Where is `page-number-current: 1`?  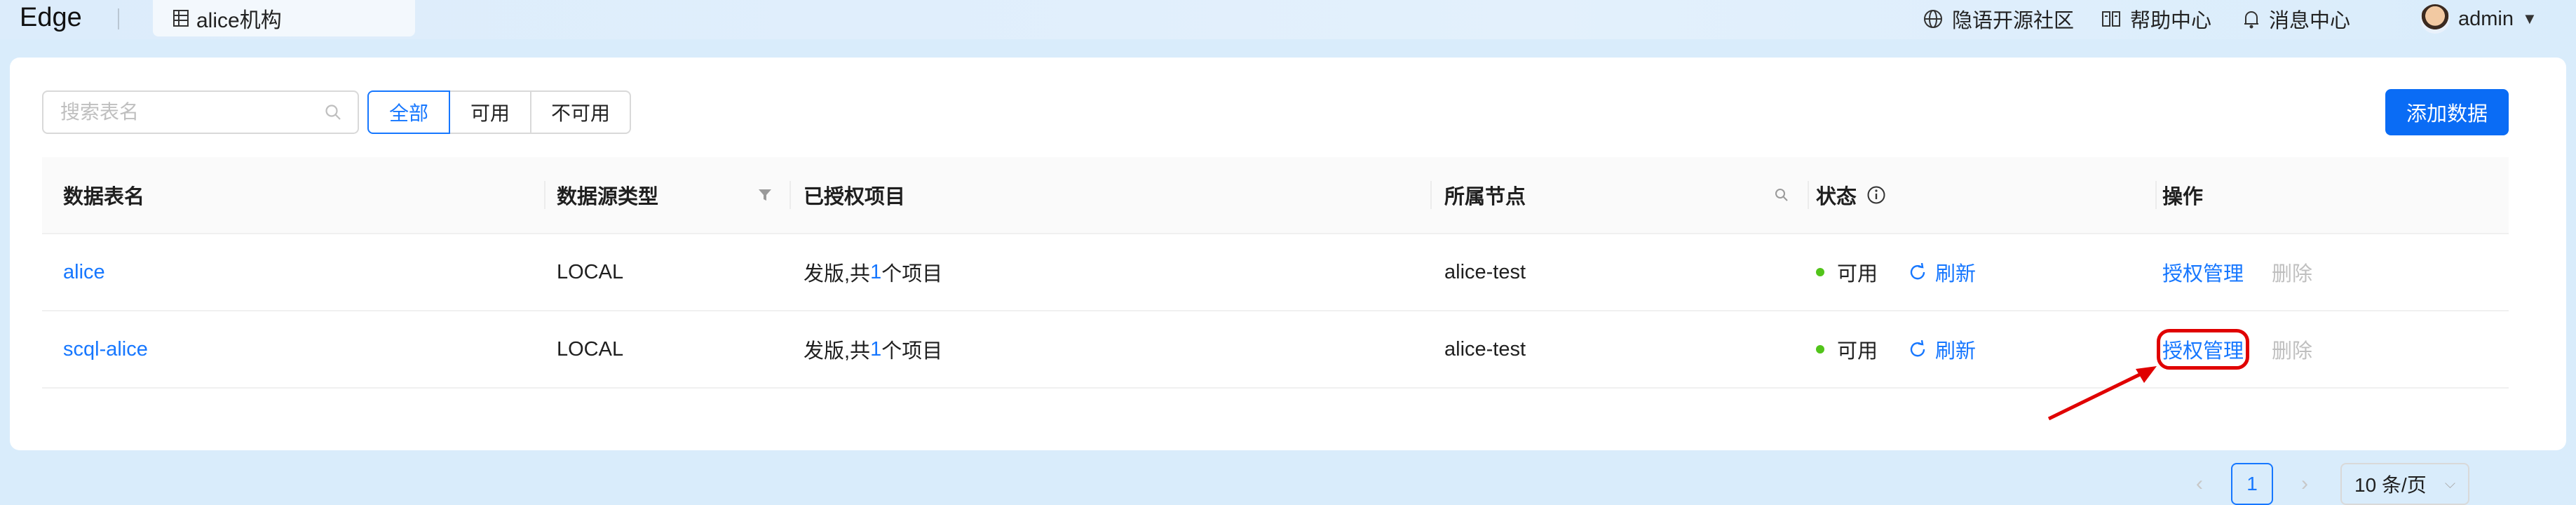
page-number-current: 1 is located at coordinates (2252, 484).